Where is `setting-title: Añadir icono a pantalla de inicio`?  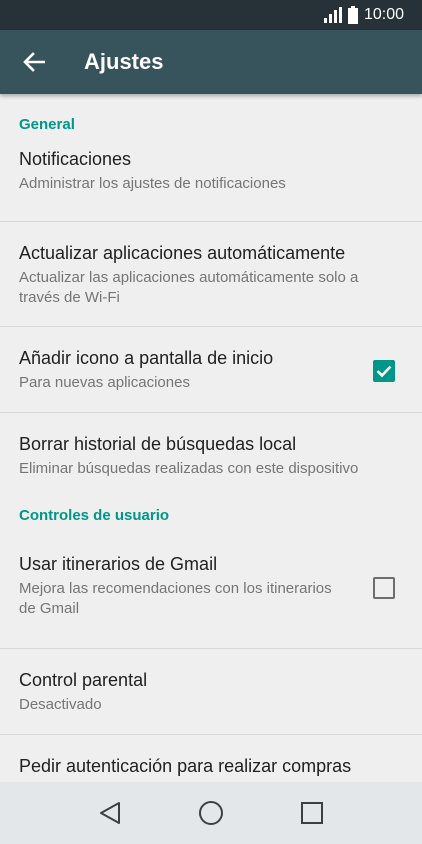 setting-title: Añadir icono a pantalla de inicio is located at coordinates (146, 358).